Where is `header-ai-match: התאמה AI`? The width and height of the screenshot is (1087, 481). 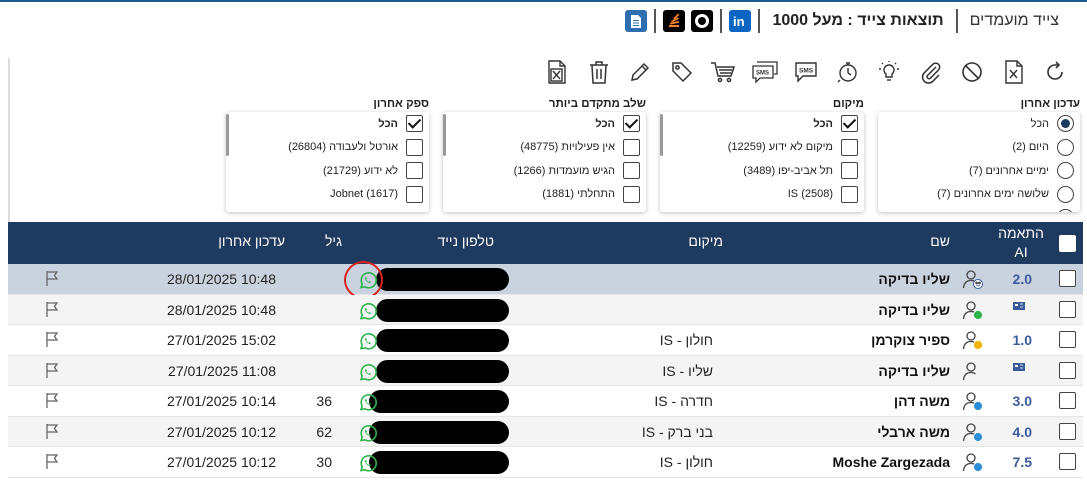 header-ai-match: התאמה AI is located at coordinates (1021, 243).